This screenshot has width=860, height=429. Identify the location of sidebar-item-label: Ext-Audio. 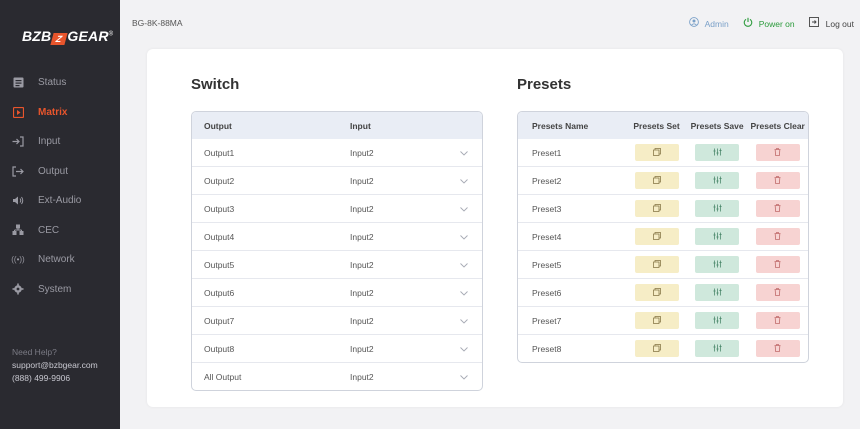
(60, 201).